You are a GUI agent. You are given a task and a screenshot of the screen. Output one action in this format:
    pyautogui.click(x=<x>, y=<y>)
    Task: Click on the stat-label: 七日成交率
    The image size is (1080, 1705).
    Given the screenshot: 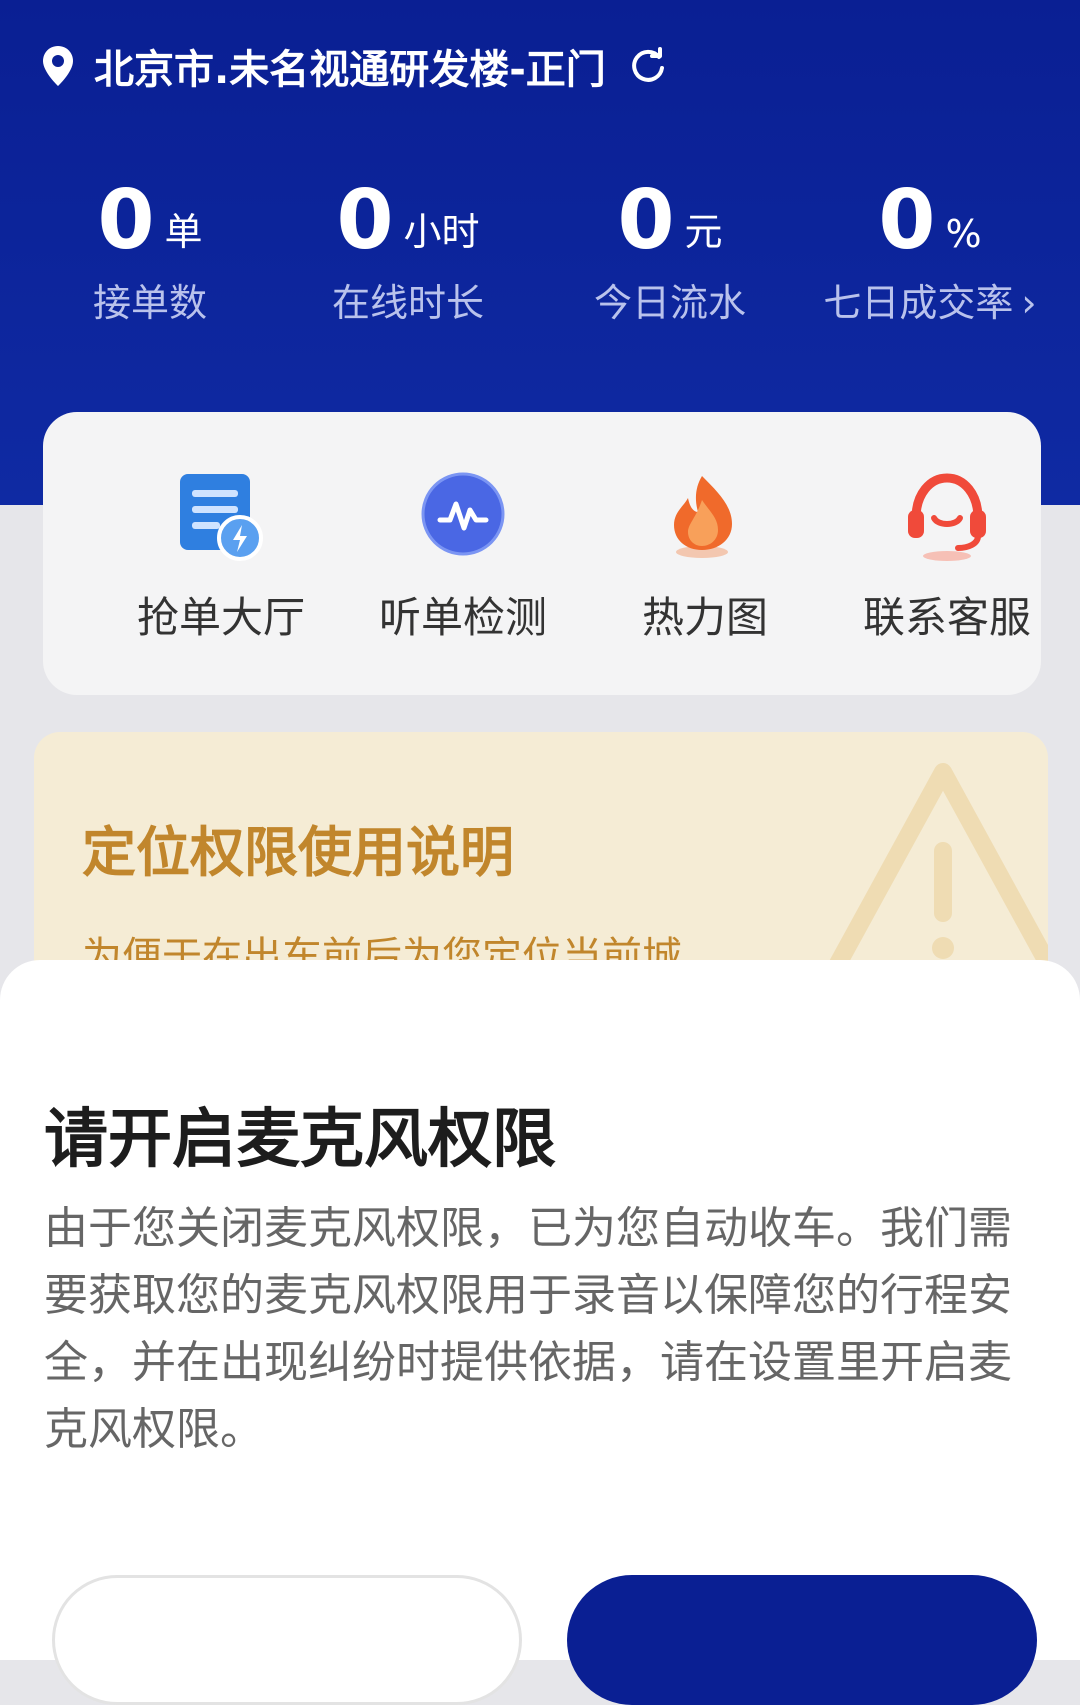 What is the action you would take?
    pyautogui.click(x=918, y=303)
    